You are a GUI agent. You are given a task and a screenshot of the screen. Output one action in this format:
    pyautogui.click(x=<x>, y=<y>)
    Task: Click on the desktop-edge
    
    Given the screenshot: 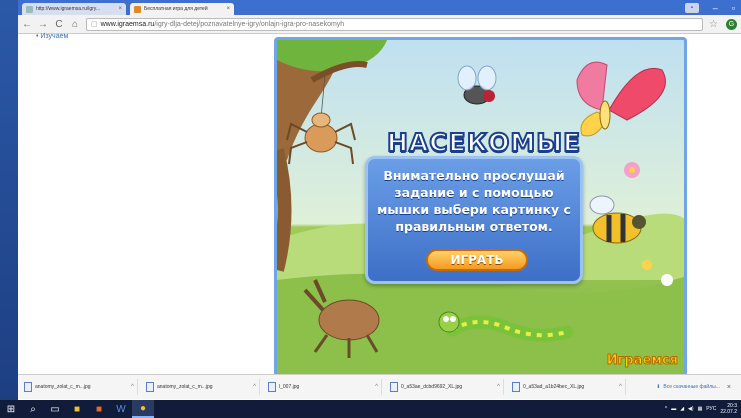 What is the action you would take?
    pyautogui.click(x=9, y=209)
    